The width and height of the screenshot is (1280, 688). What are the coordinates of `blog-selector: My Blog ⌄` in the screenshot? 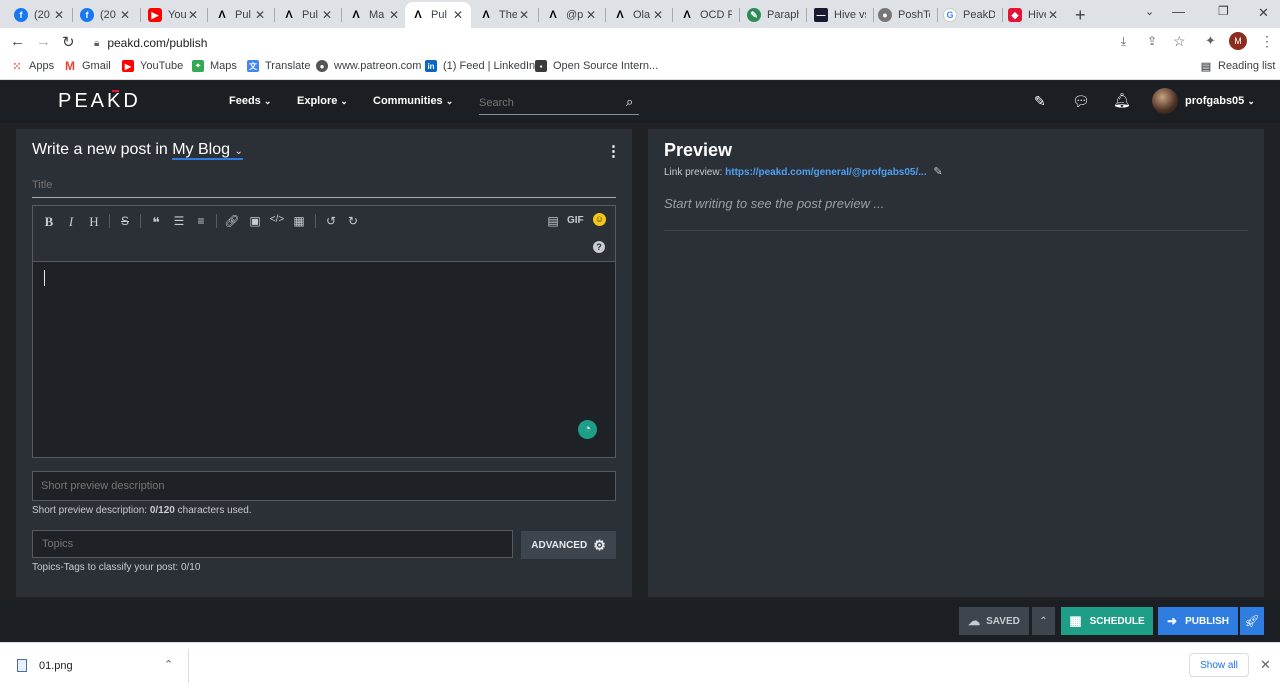 It's located at (207, 150).